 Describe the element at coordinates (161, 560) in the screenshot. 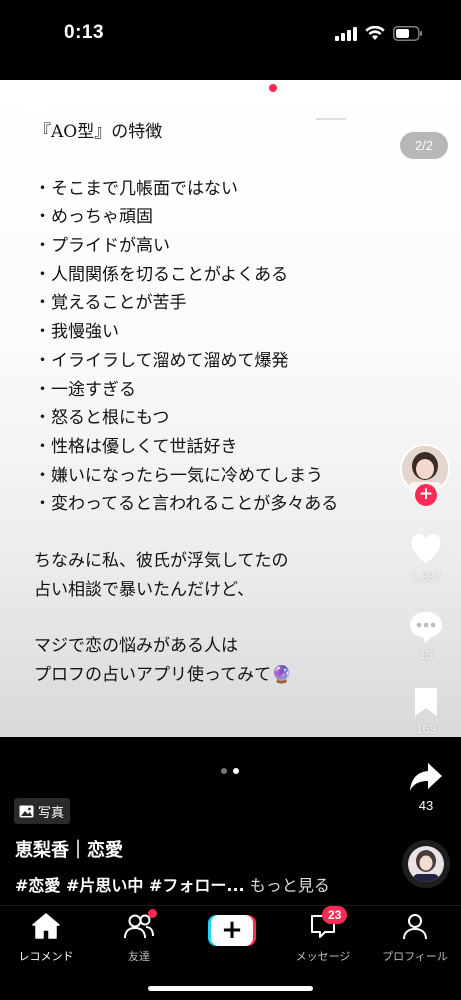

I see `memo-paragraph-line: ちなみに私、彼氏が浮気してたの` at that location.